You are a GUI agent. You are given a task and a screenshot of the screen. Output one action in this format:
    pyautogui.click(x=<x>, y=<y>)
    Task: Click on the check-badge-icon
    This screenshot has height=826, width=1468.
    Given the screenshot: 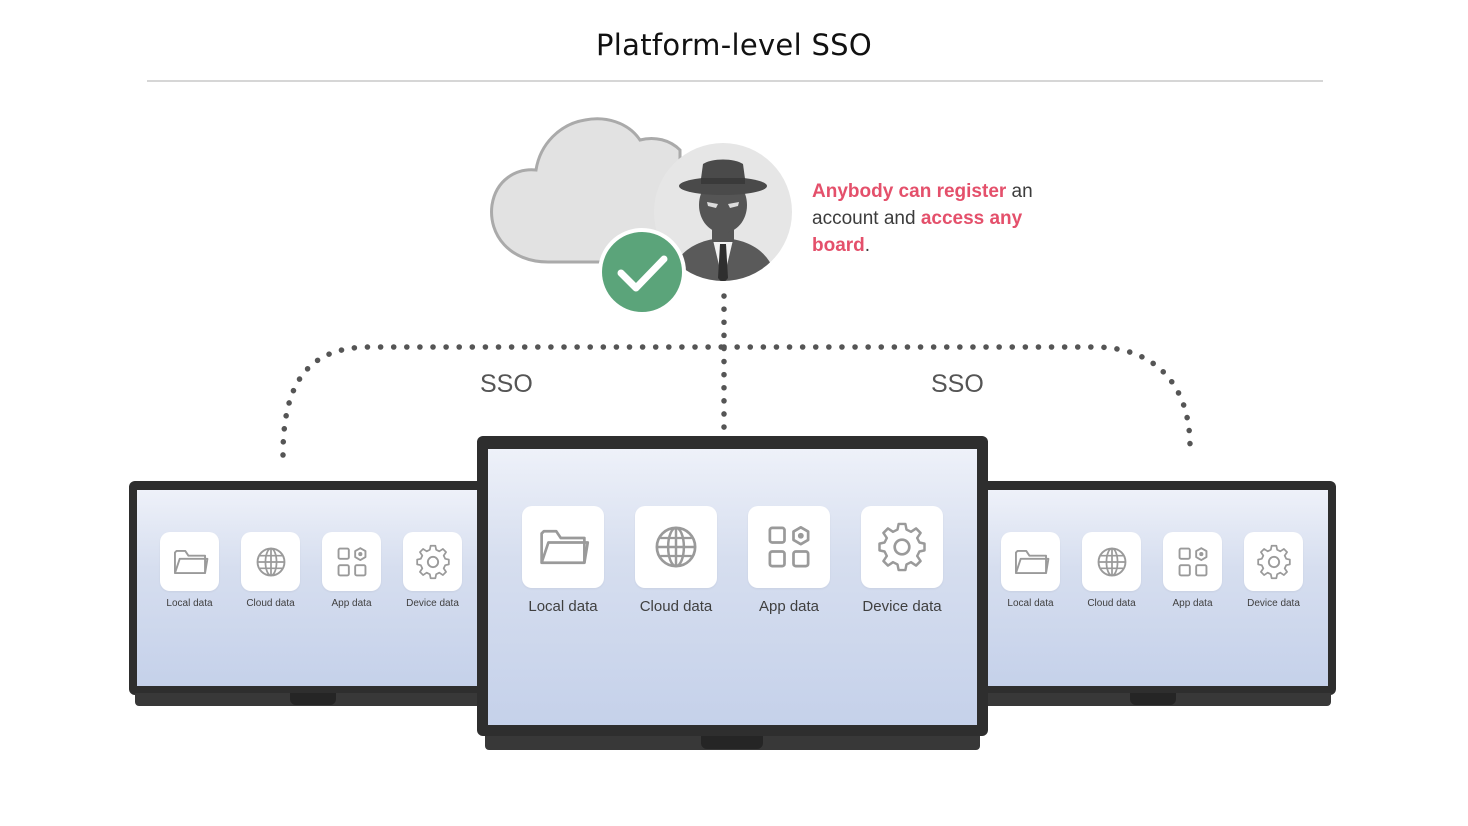 What is the action you would take?
    pyautogui.click(x=642, y=272)
    